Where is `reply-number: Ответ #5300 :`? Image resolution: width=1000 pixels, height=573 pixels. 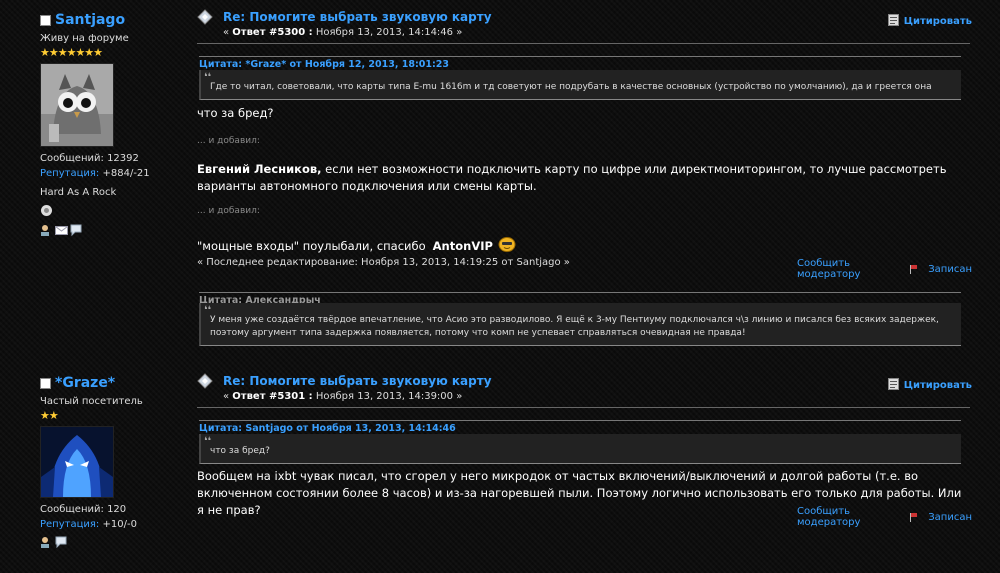 reply-number: Ответ #5300 : is located at coordinates (272, 32).